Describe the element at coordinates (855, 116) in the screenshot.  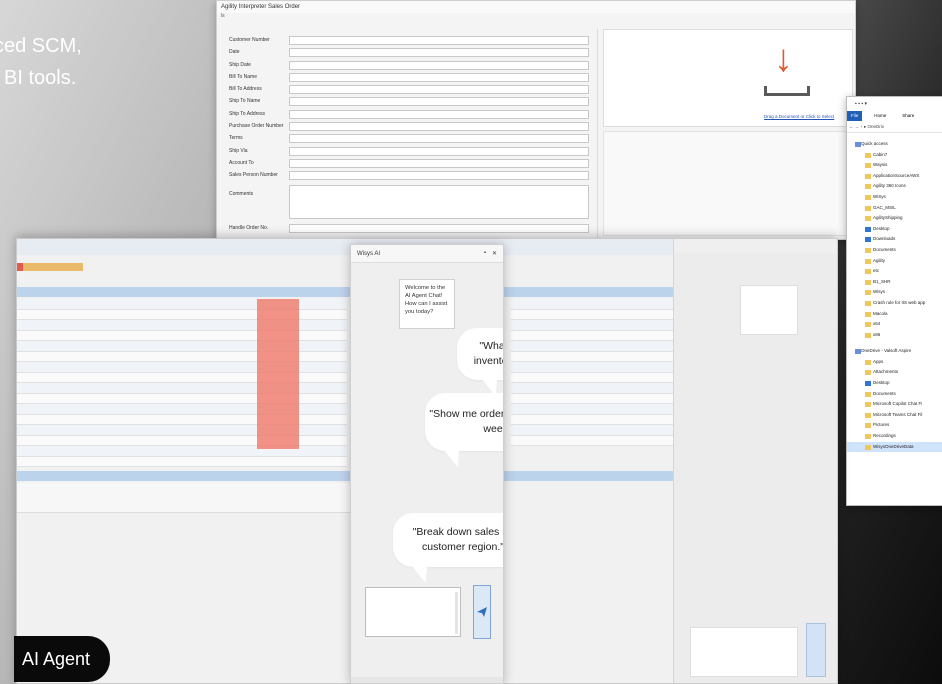
I see `tab-file: File` at that location.